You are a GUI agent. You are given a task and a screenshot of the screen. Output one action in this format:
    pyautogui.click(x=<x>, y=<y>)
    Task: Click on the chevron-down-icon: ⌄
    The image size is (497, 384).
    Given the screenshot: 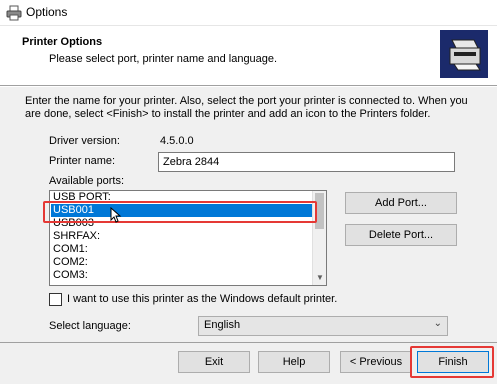 What is the action you would take?
    pyautogui.click(x=437, y=323)
    